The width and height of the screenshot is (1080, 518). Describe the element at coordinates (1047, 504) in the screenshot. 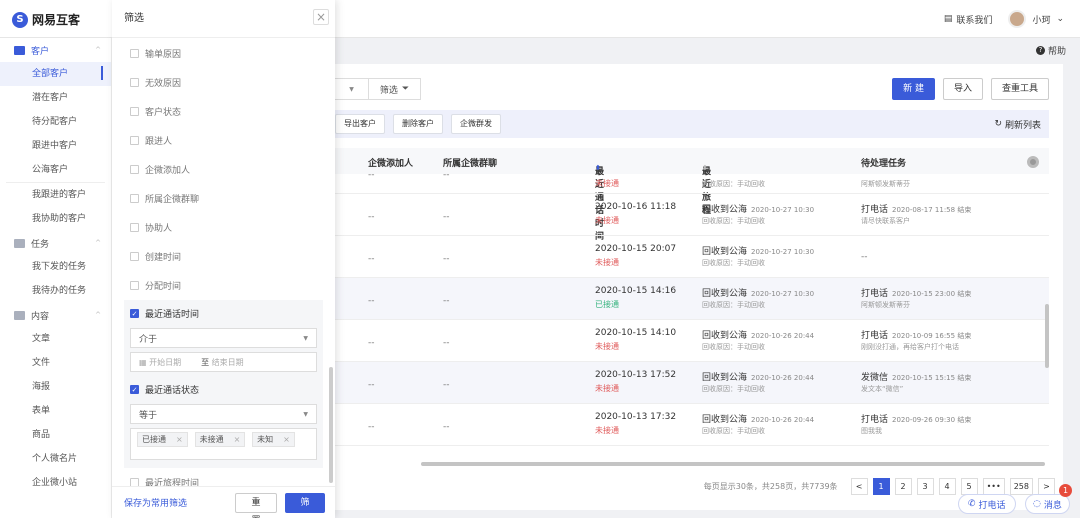

I see `message-float-button: ◌ 消息` at that location.